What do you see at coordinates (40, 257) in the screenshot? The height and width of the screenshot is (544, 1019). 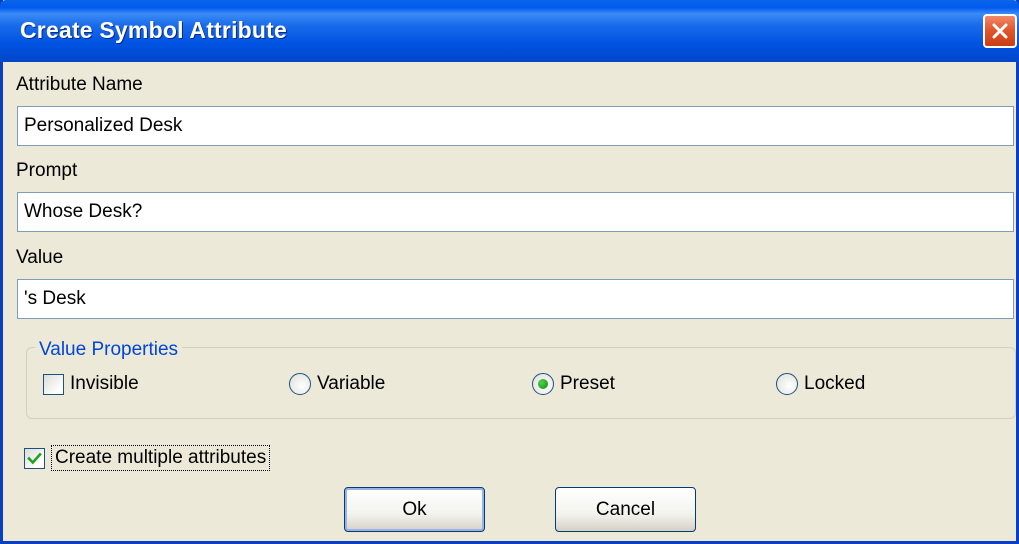 I see `value-label: Value` at bounding box center [40, 257].